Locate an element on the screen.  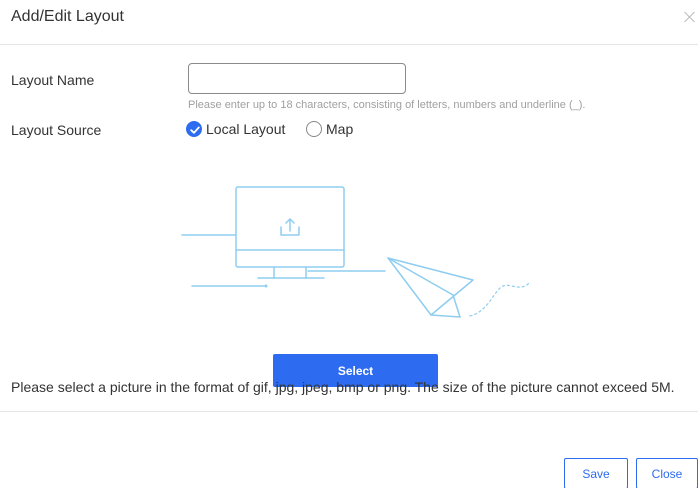
layout-name-input is located at coordinates (297, 78).